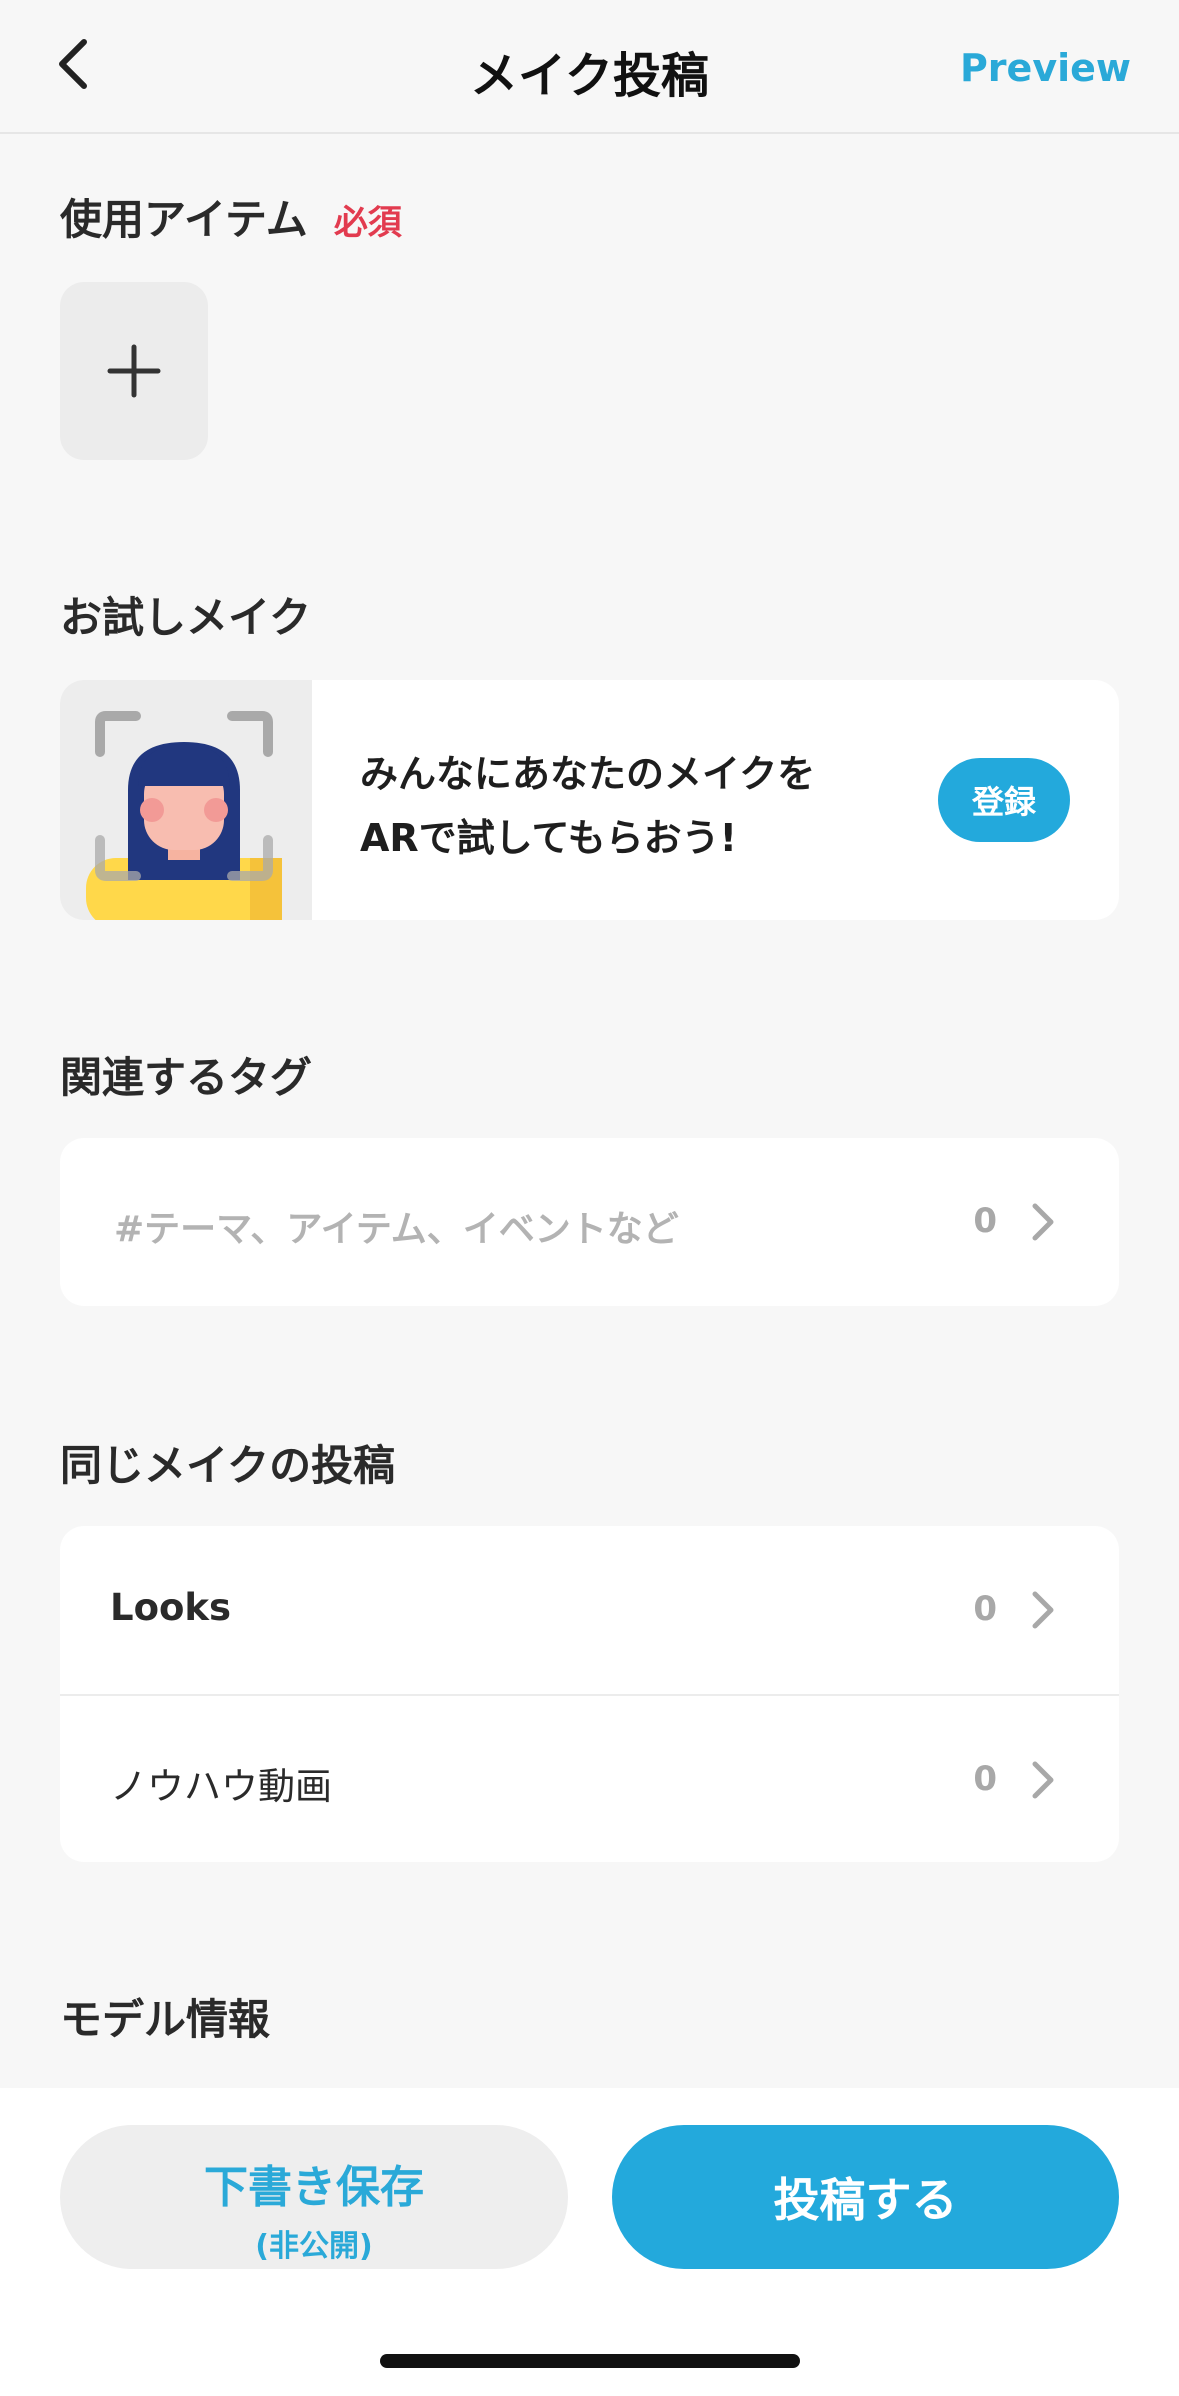 The width and height of the screenshot is (1179, 2396). What do you see at coordinates (367, 223) in the screenshot?
I see `required-badge: 必須` at bounding box center [367, 223].